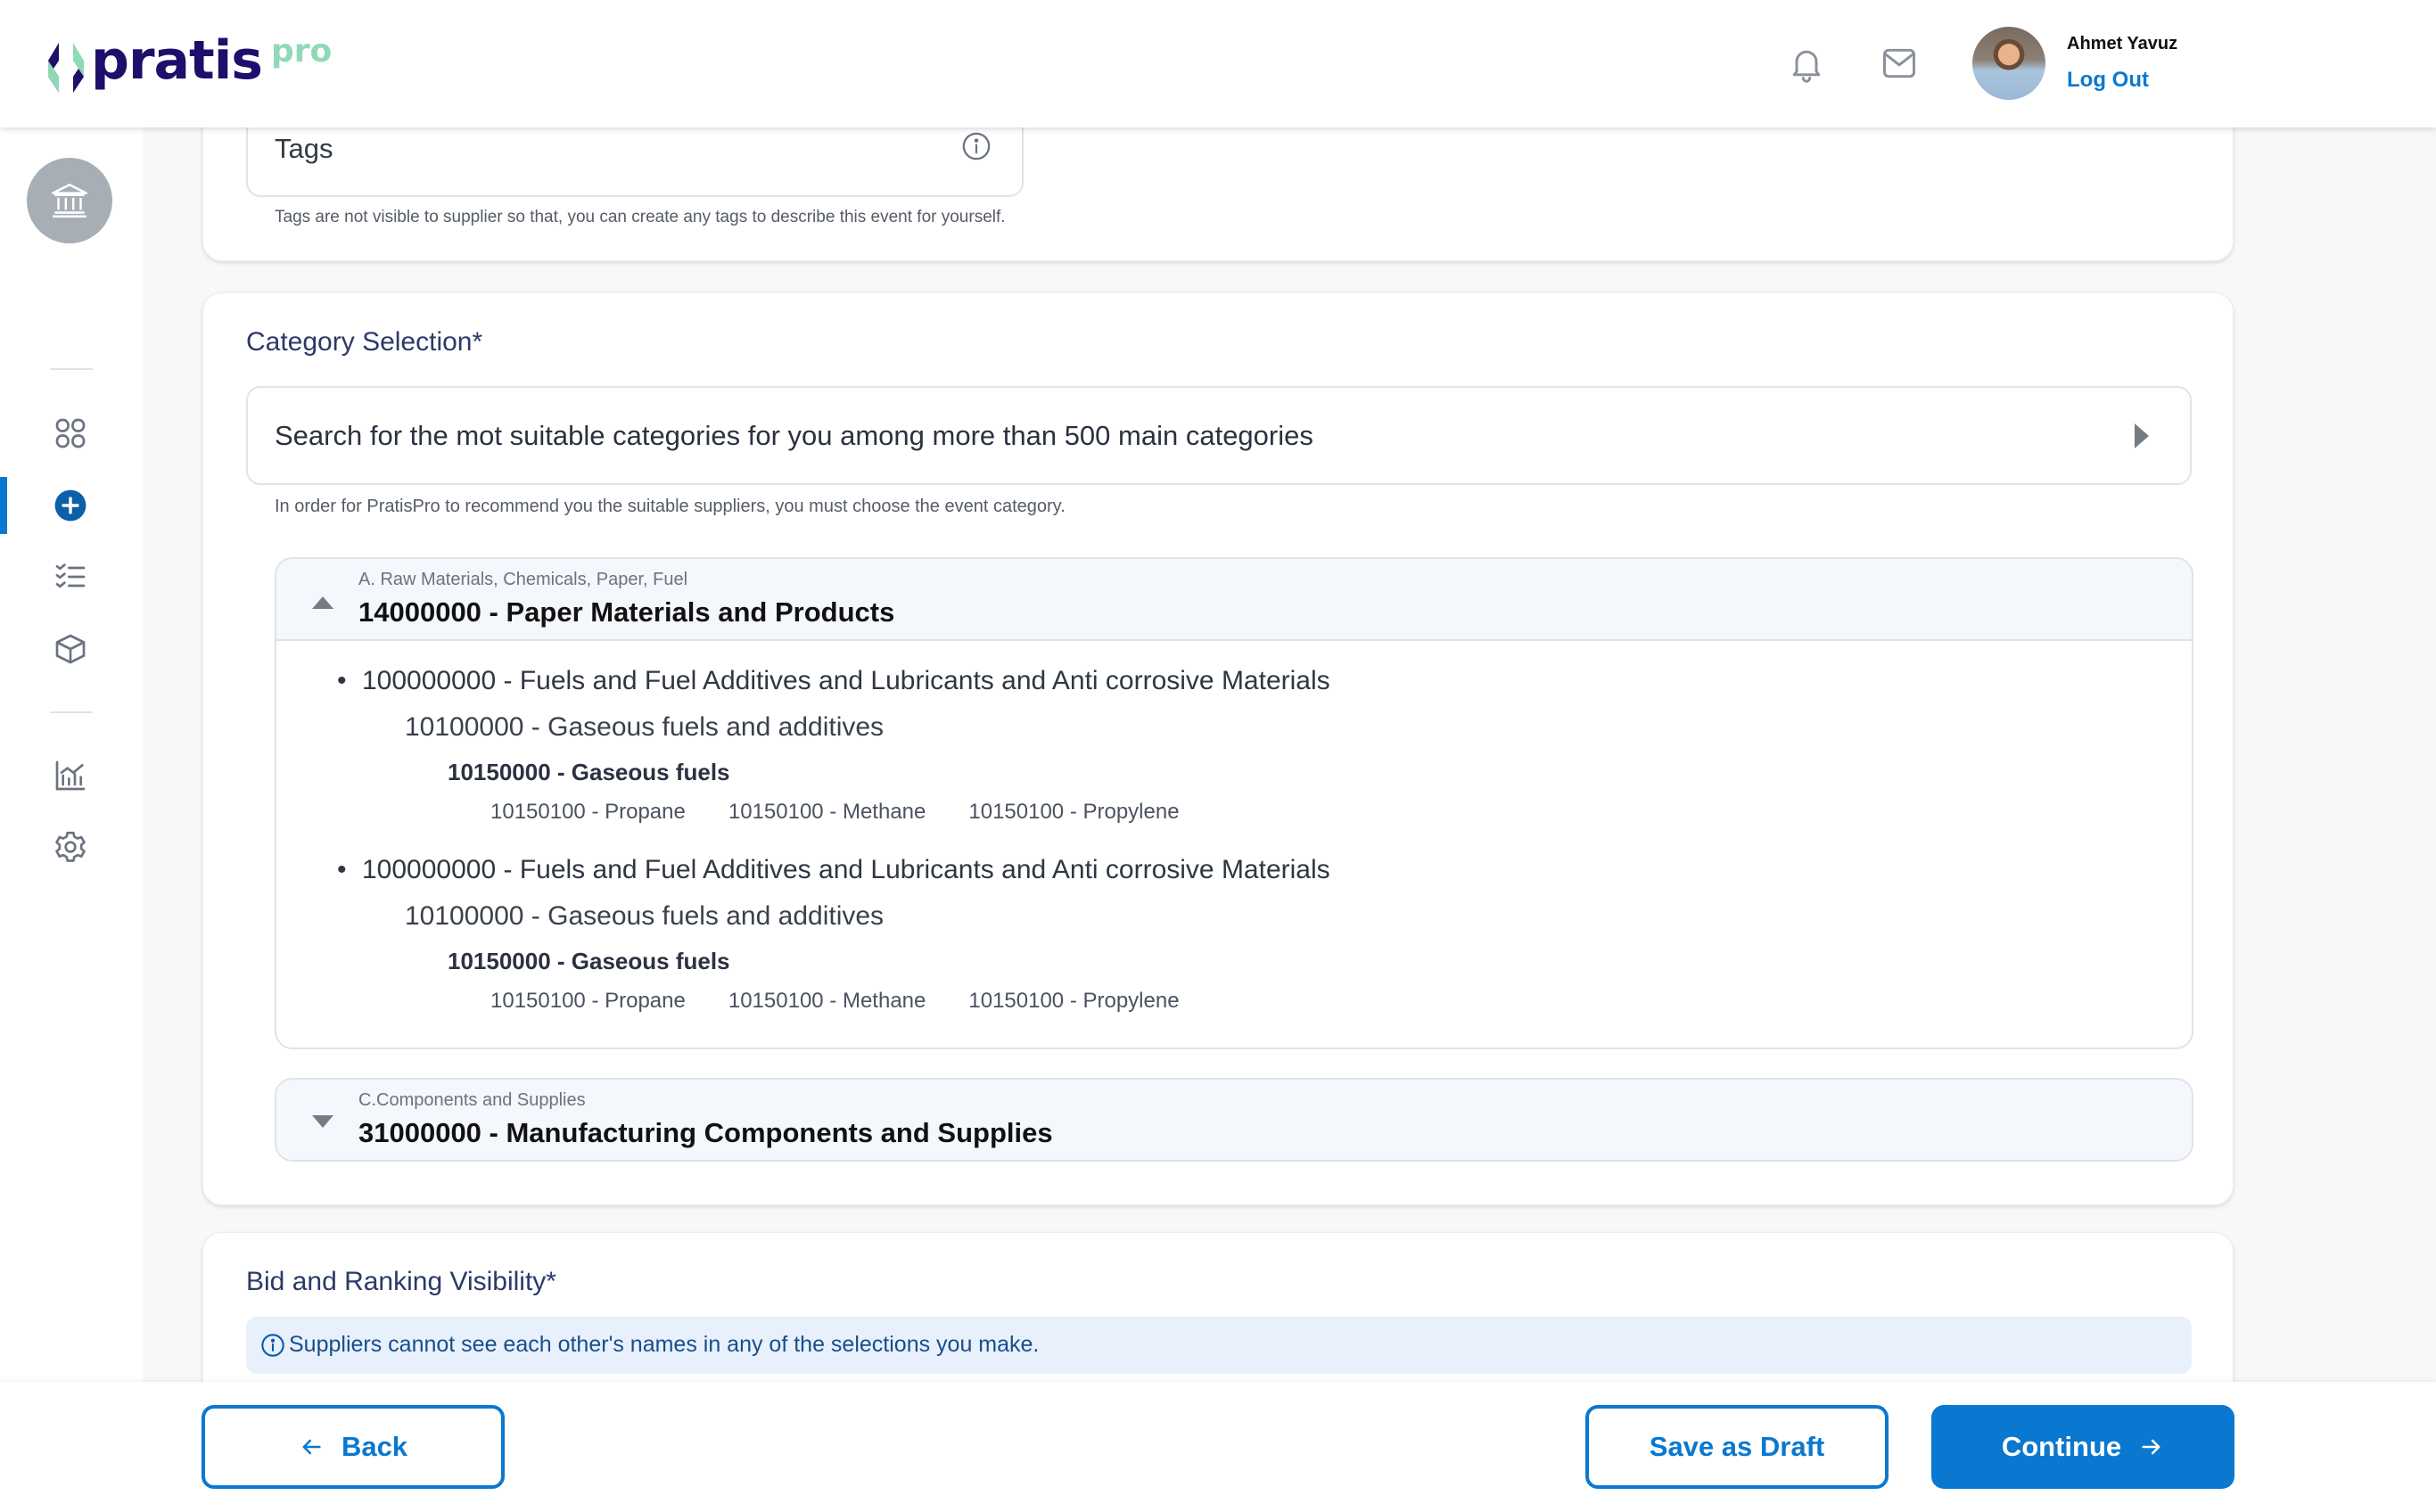 Image resolution: width=2436 pixels, height=1512 pixels. I want to click on logo-suffix: pro, so click(302, 51).